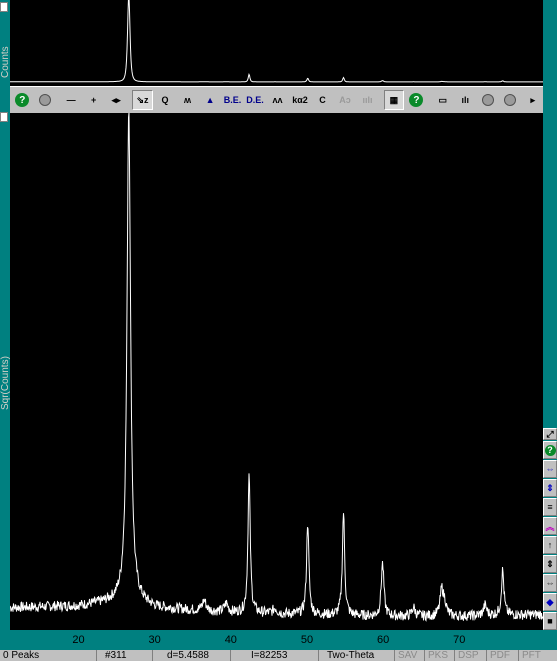 Image resolution: width=557 pixels, height=661 pixels. I want to click on zoom-select-icon: ⇘z, so click(142, 99).